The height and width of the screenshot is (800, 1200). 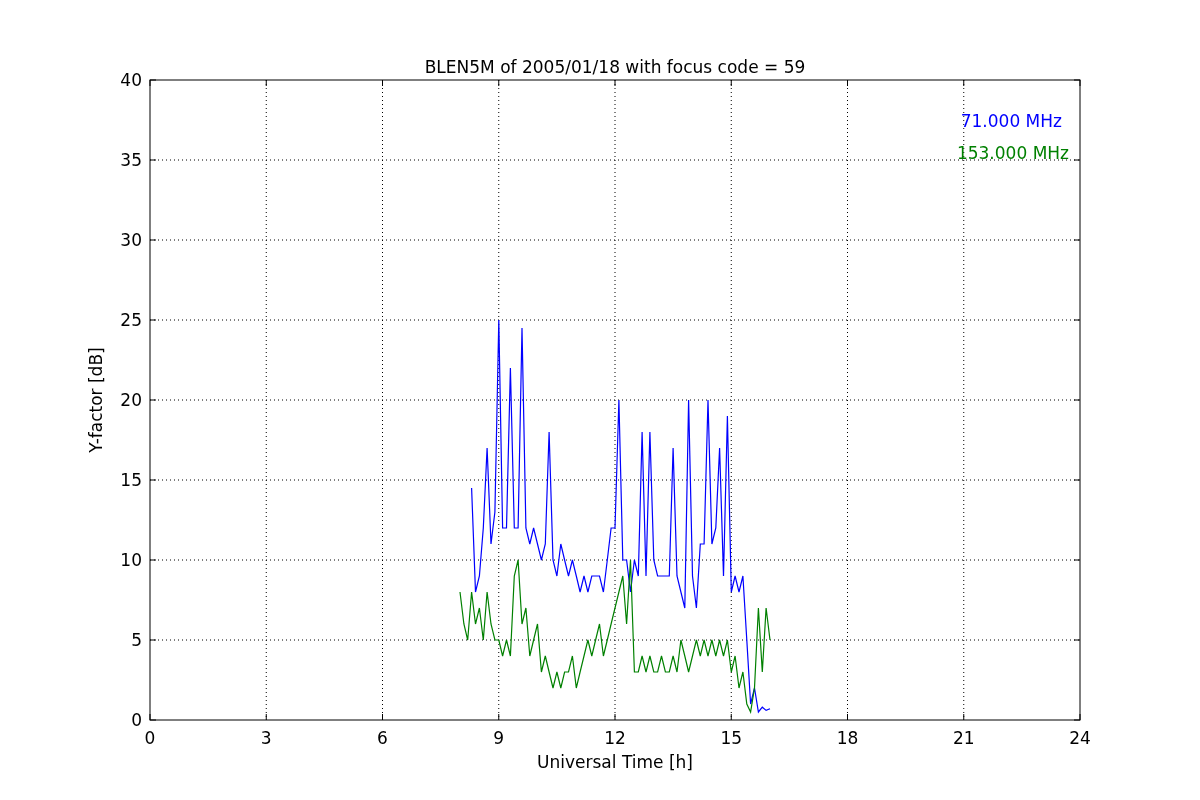 I want to click on tick-label: 3, so click(x=266, y=738).